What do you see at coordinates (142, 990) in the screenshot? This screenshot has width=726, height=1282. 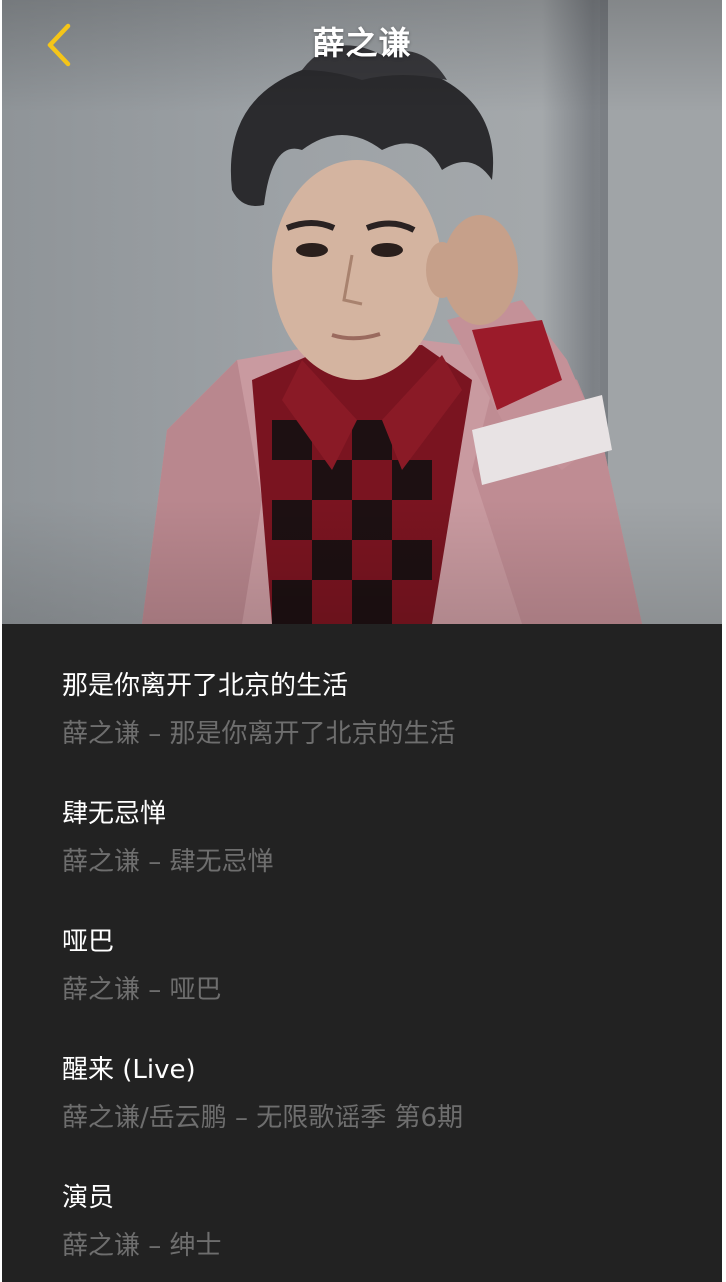 I see `song-artist-album: 薛之谦 – 哑巴` at bounding box center [142, 990].